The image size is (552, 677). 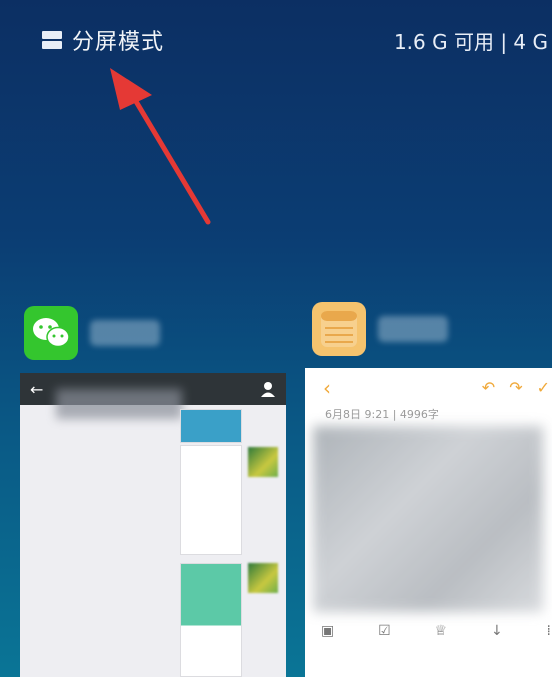 I want to click on wechat-app-header, so click(x=92, y=333).